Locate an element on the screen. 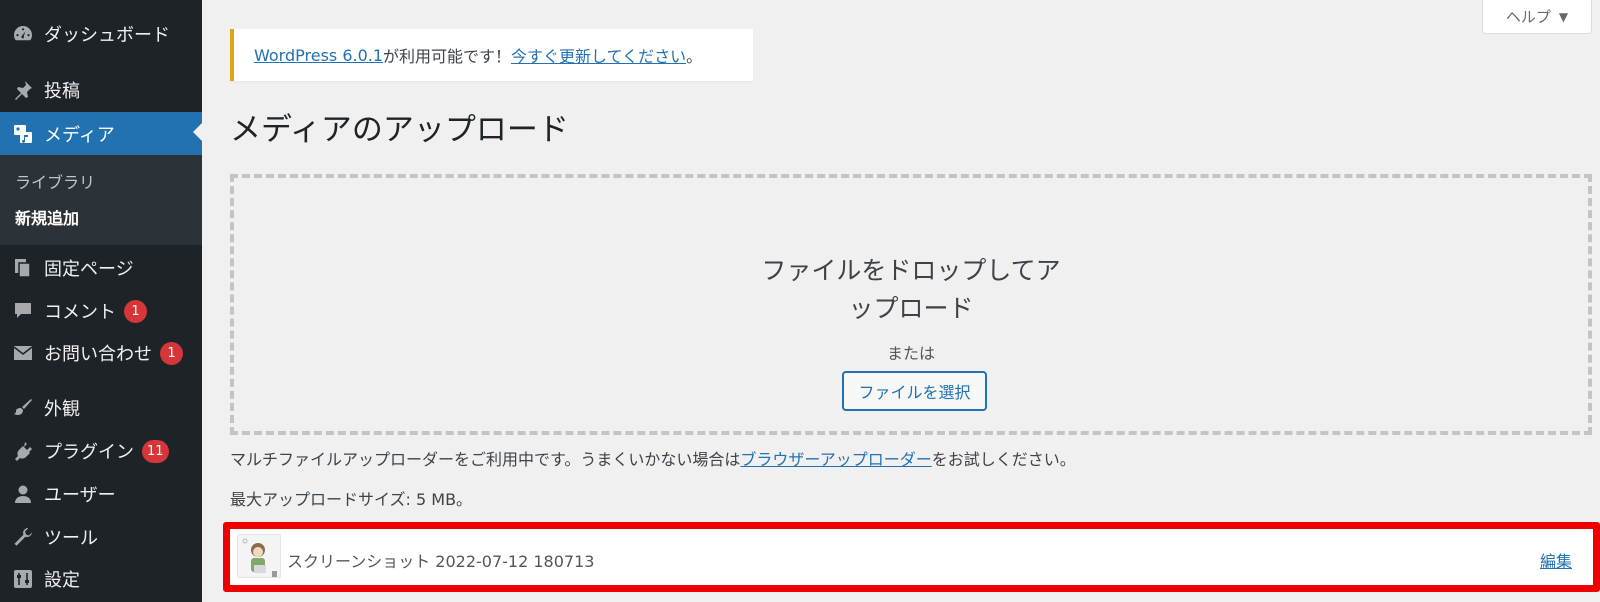 The image size is (1600, 602). menu-item-contact: お問い合わせ 1 is located at coordinates (101, 353).